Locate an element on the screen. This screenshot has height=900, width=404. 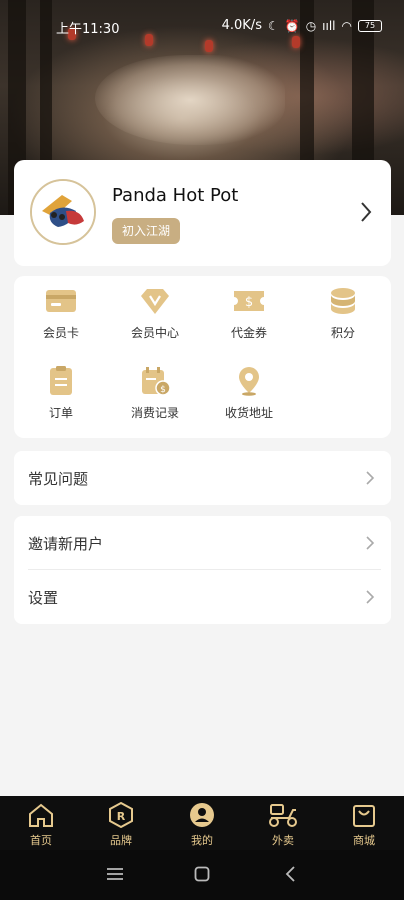
tab-brand: R 品牌 is located at coordinates (121, 824).